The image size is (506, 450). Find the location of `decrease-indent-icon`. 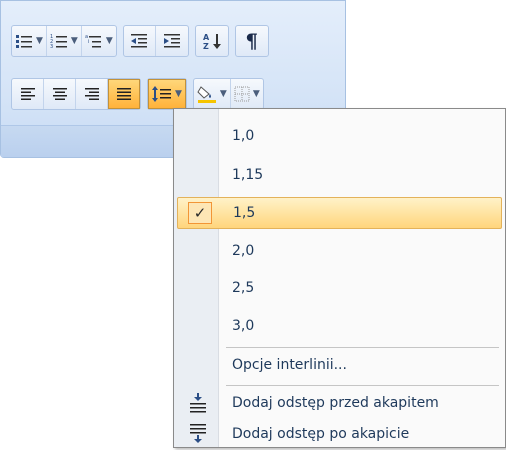

decrease-indent-icon is located at coordinates (139, 41).